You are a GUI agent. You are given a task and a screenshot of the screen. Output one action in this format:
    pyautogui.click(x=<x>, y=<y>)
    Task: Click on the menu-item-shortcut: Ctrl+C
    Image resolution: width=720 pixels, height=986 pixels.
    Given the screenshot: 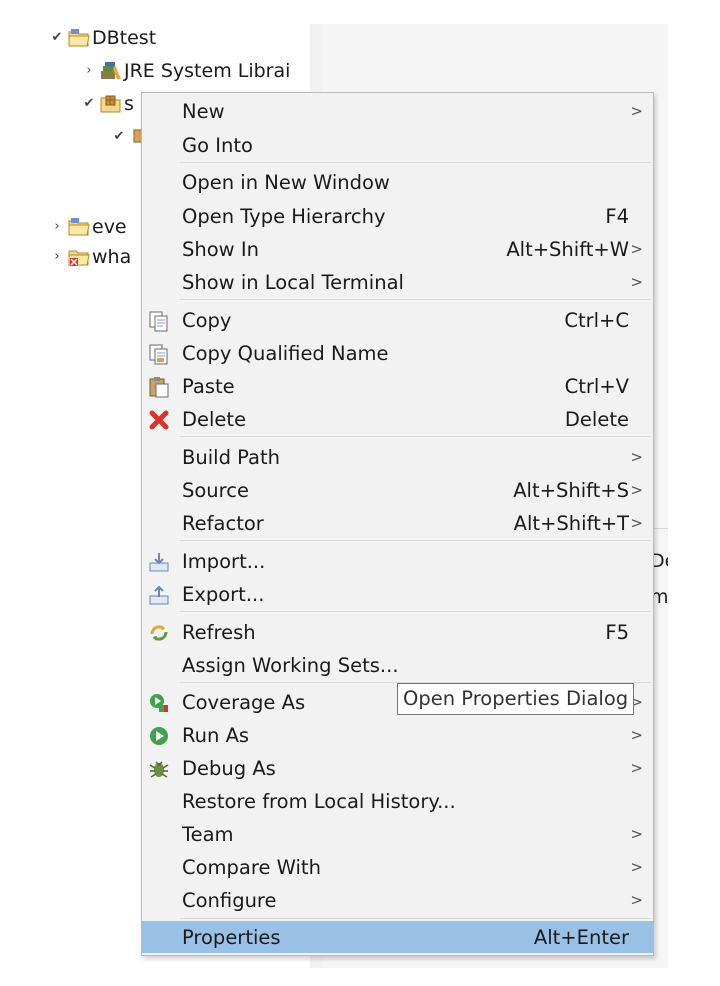 What is the action you would take?
    pyautogui.click(x=596, y=320)
    